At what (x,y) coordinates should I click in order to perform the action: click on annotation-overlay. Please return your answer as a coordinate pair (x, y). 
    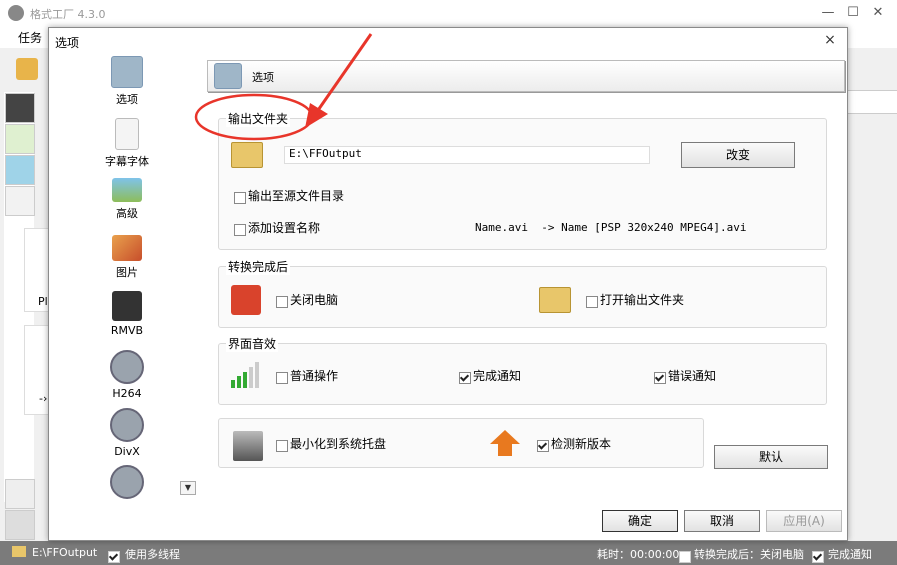
    Looking at the image, I should click on (283, 87).